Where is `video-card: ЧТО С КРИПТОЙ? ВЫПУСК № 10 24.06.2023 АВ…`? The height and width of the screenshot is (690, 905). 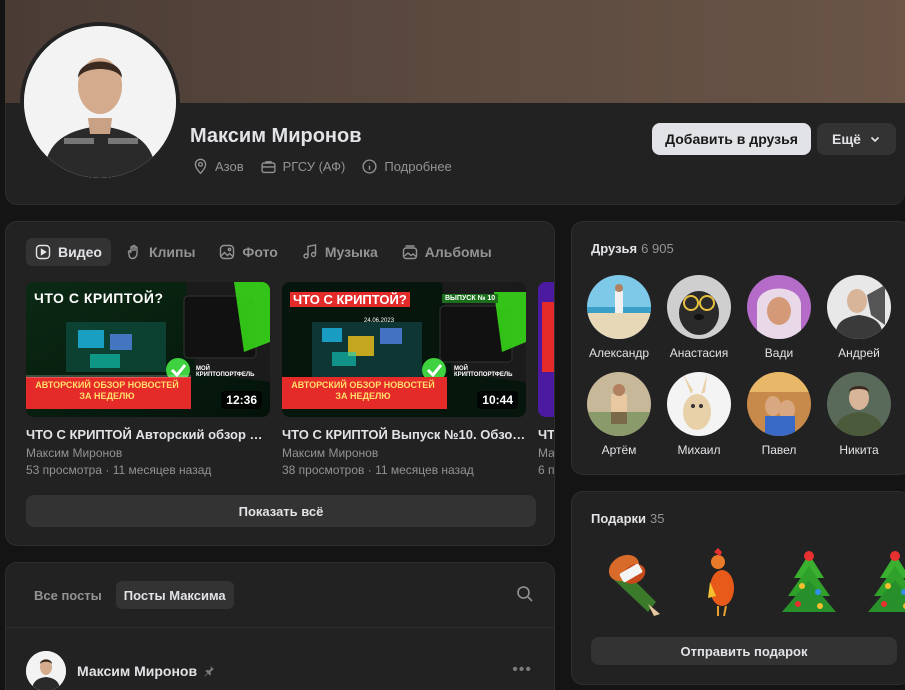 video-card: ЧТО С КРИПТОЙ? ВЫПУСК № 10 24.06.2023 АВ… is located at coordinates (404, 379).